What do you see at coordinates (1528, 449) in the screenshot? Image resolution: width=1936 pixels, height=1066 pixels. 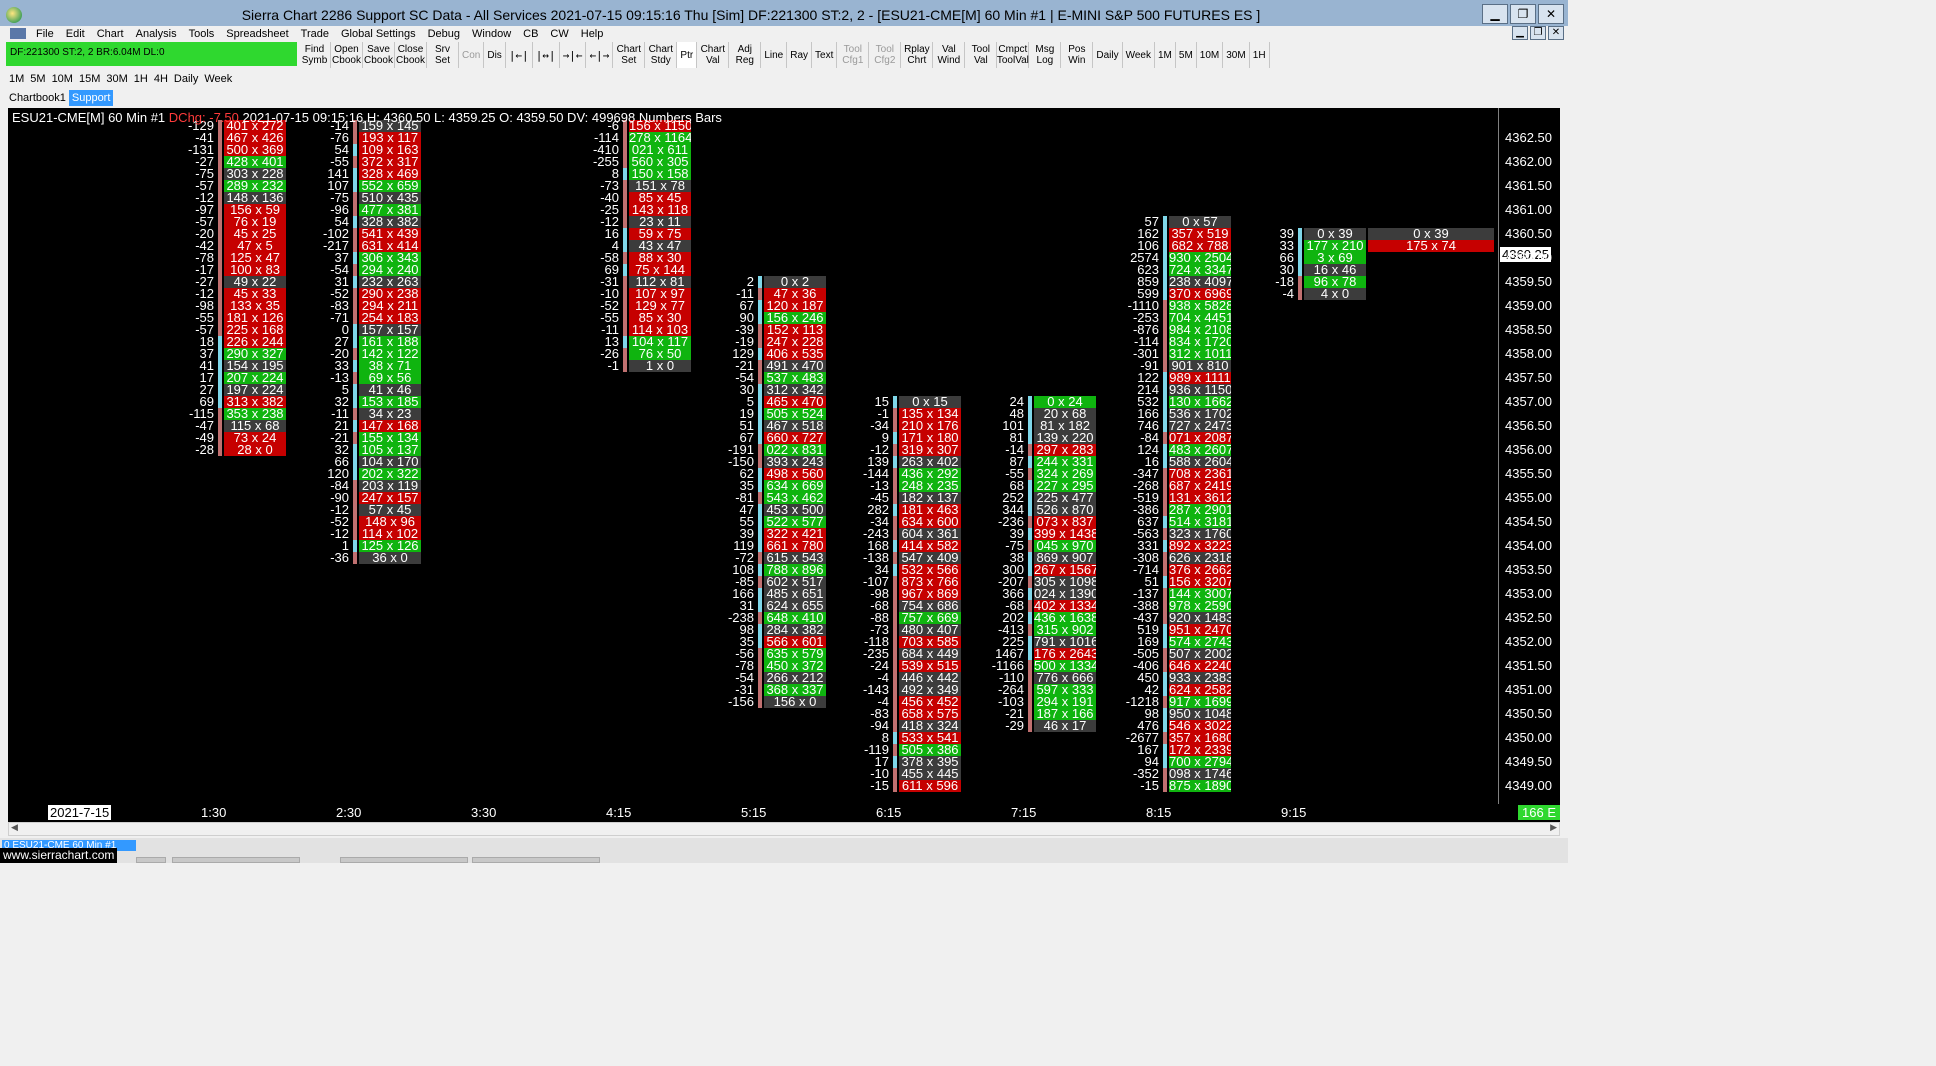 I see `price-tick-label: 4356.00` at bounding box center [1528, 449].